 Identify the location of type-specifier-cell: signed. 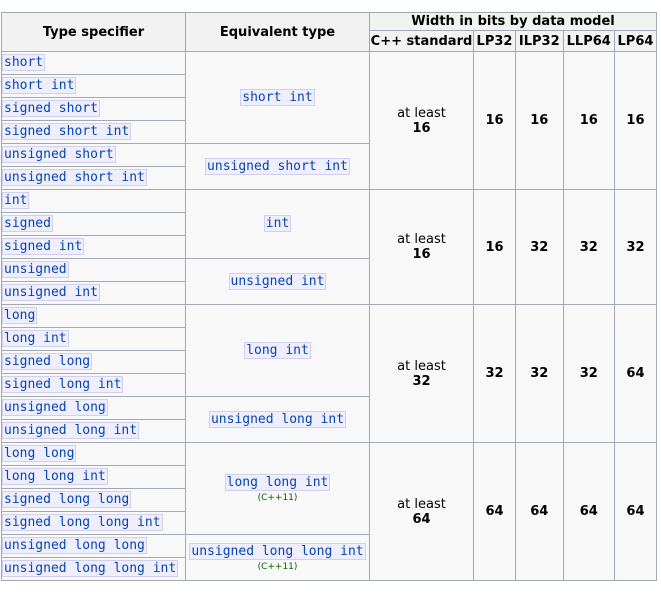
(93, 224).